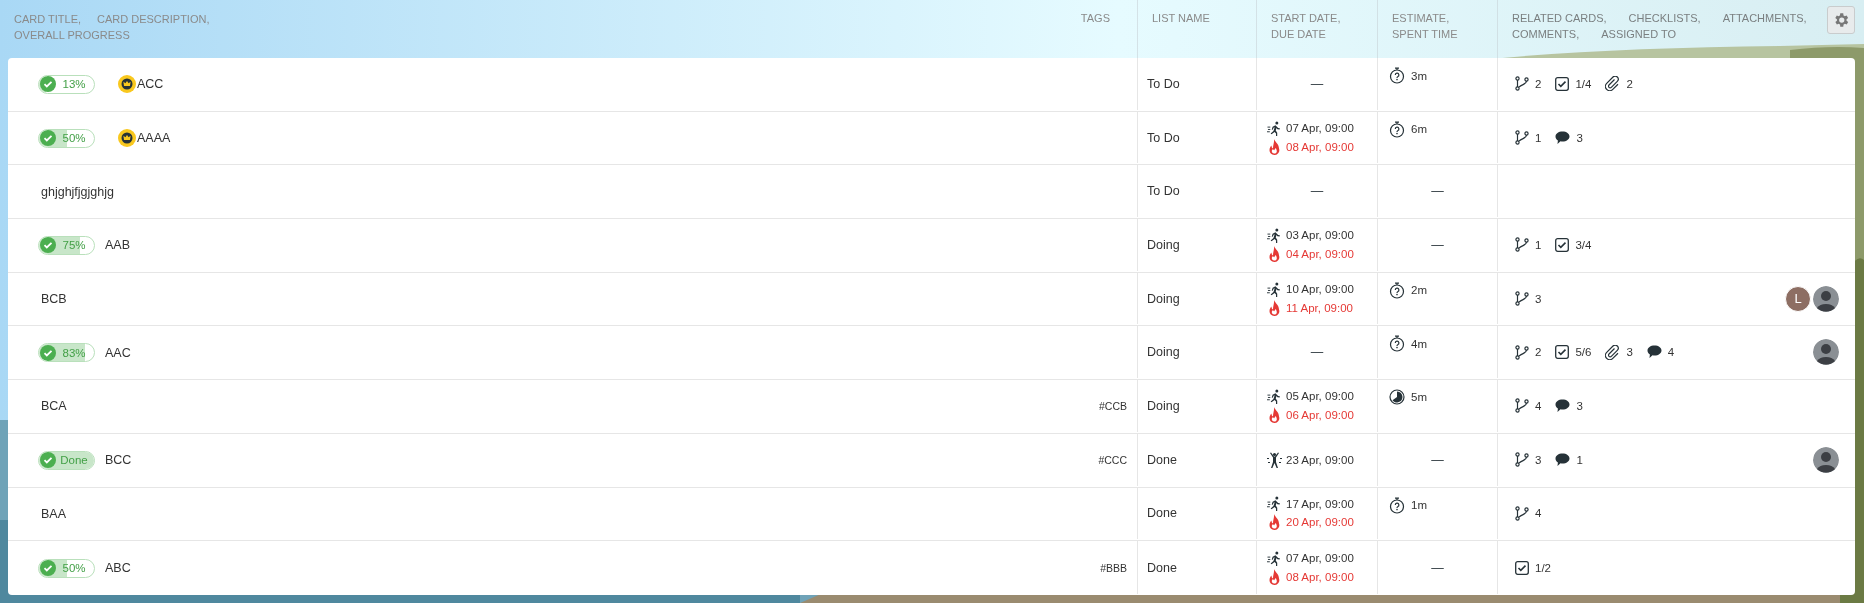 The width and height of the screenshot is (1864, 603). I want to click on card-title: AAC, so click(118, 352).